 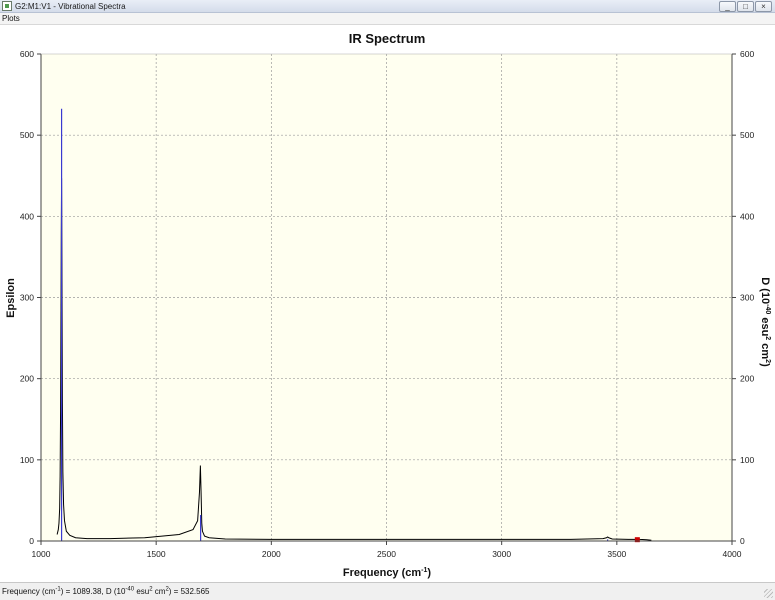 I want to click on x-tick-label: 1500, so click(x=156, y=554).